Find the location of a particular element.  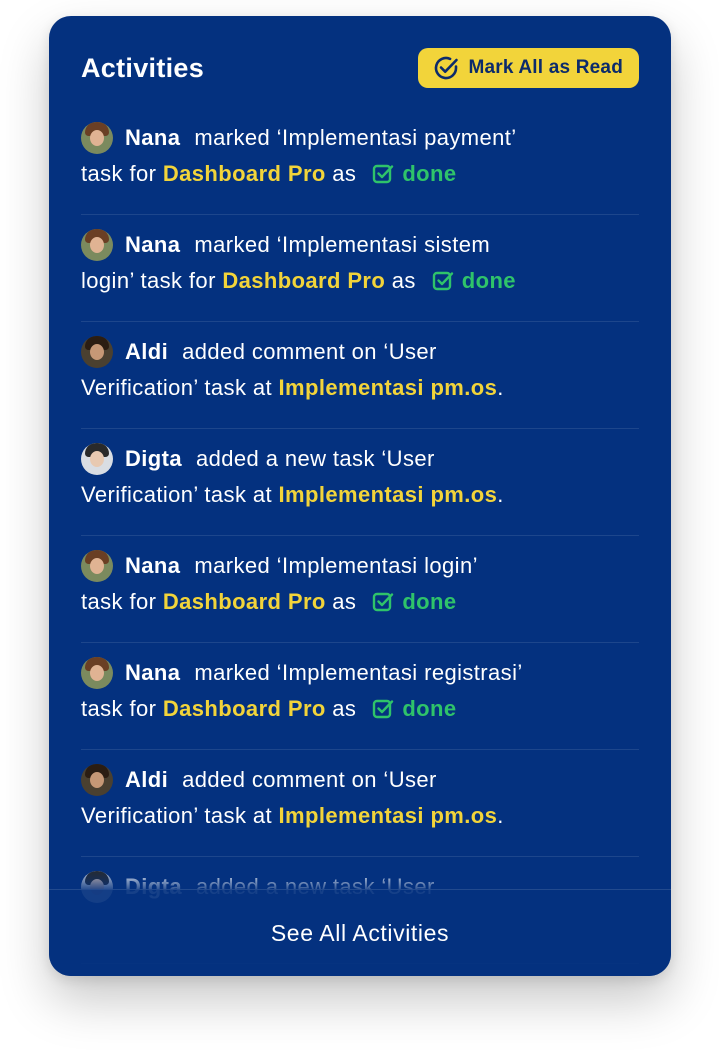

activity-text: marked ‘Implementasi payment’ is located at coordinates (355, 137).